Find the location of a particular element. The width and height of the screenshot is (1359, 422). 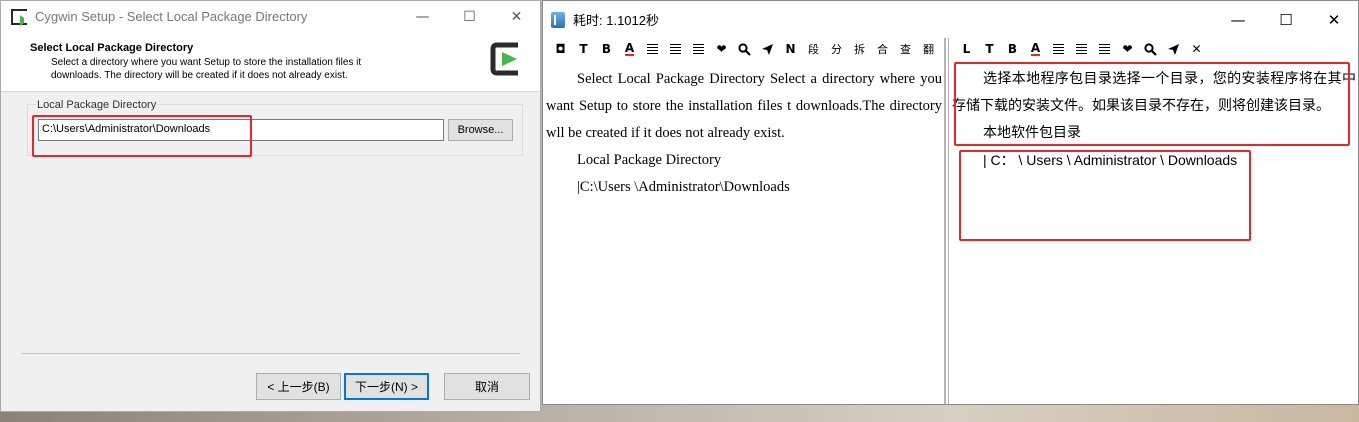

break-button: 拆 is located at coordinates (859, 49).